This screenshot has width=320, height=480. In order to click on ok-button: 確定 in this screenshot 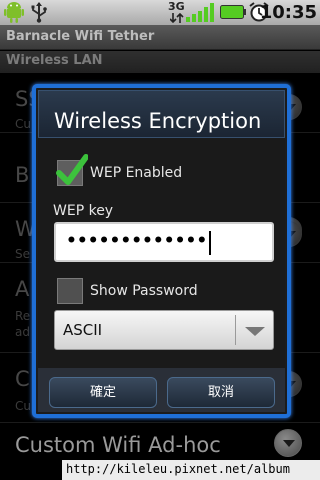, I will do `click(103, 392)`.